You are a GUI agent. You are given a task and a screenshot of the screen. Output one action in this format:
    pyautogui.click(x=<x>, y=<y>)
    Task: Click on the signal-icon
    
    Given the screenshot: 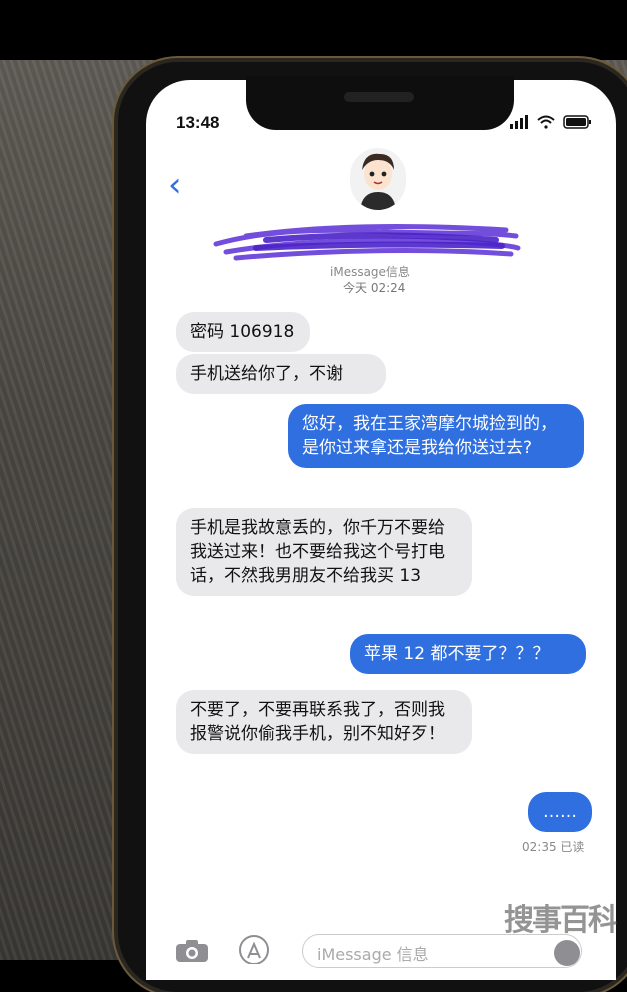 What is the action you would take?
    pyautogui.click(x=519, y=122)
    